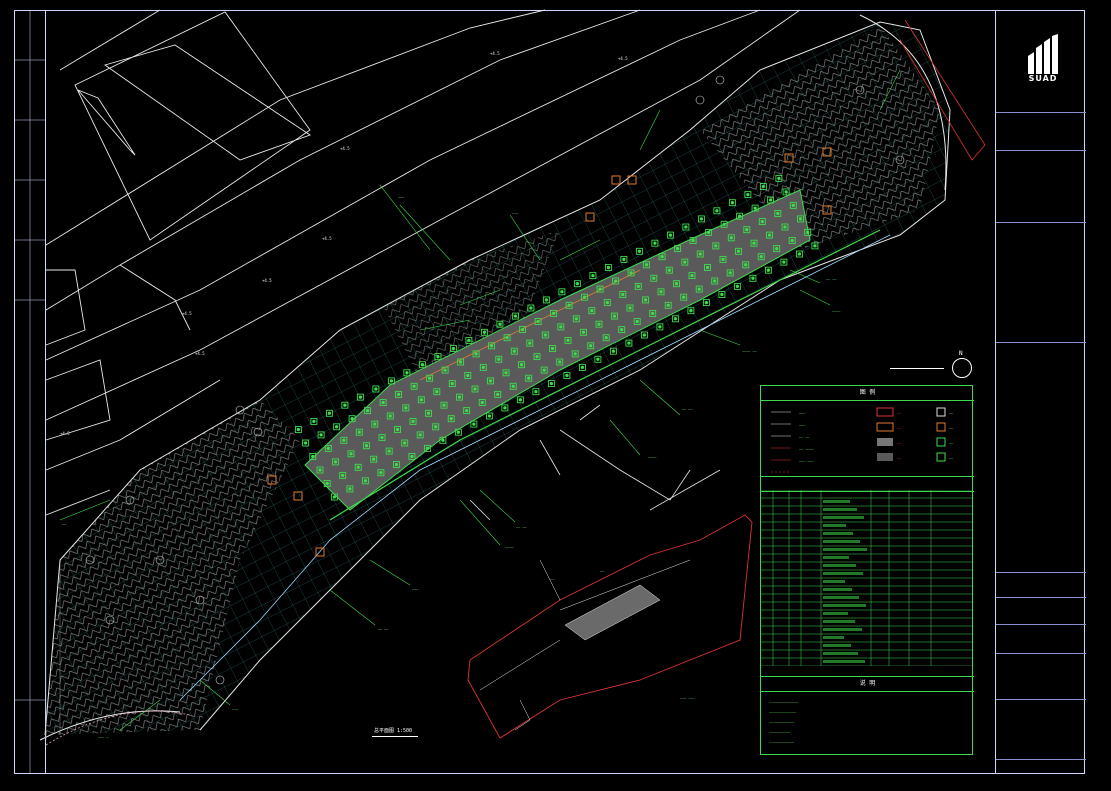 This screenshot has height=791, width=1111. I want to click on title-block, so click(1040, 392).